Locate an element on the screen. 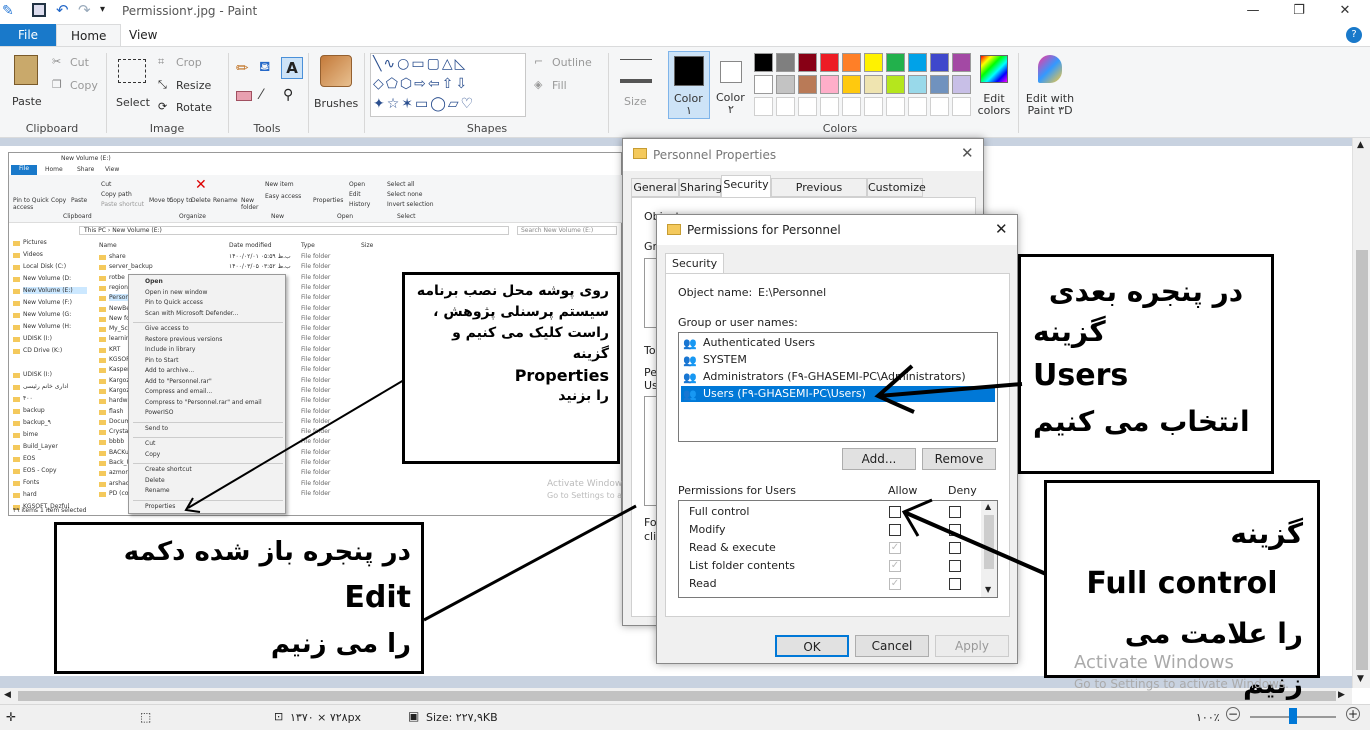 The width and height of the screenshot is (1370, 730). explorer-history: History is located at coordinates (359, 204).